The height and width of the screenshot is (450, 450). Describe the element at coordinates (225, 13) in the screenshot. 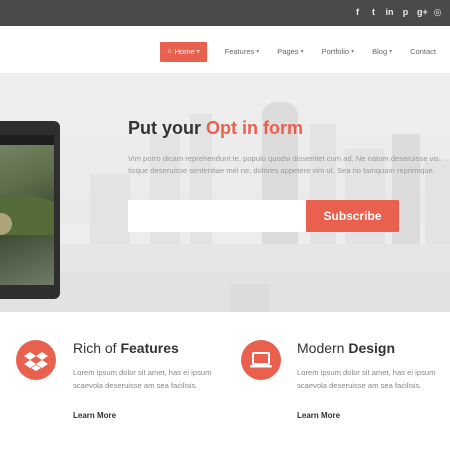

I see `top-social-bar: f t in p g+ ◎` at that location.